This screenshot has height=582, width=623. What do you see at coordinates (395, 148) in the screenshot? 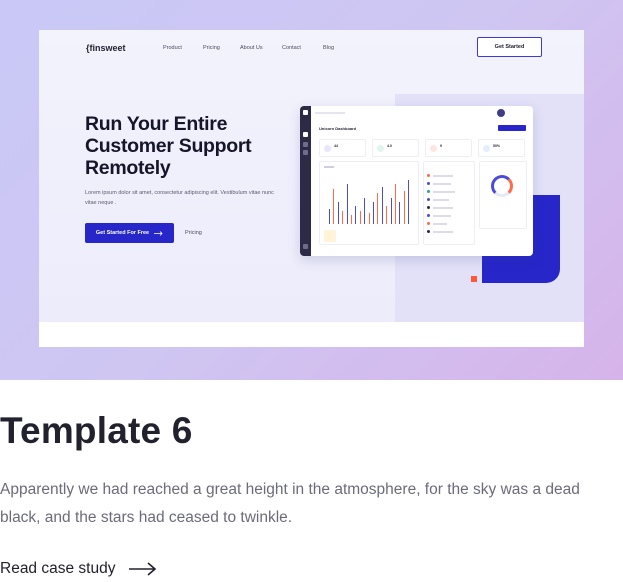
I see `stat-card: 4.0` at bounding box center [395, 148].